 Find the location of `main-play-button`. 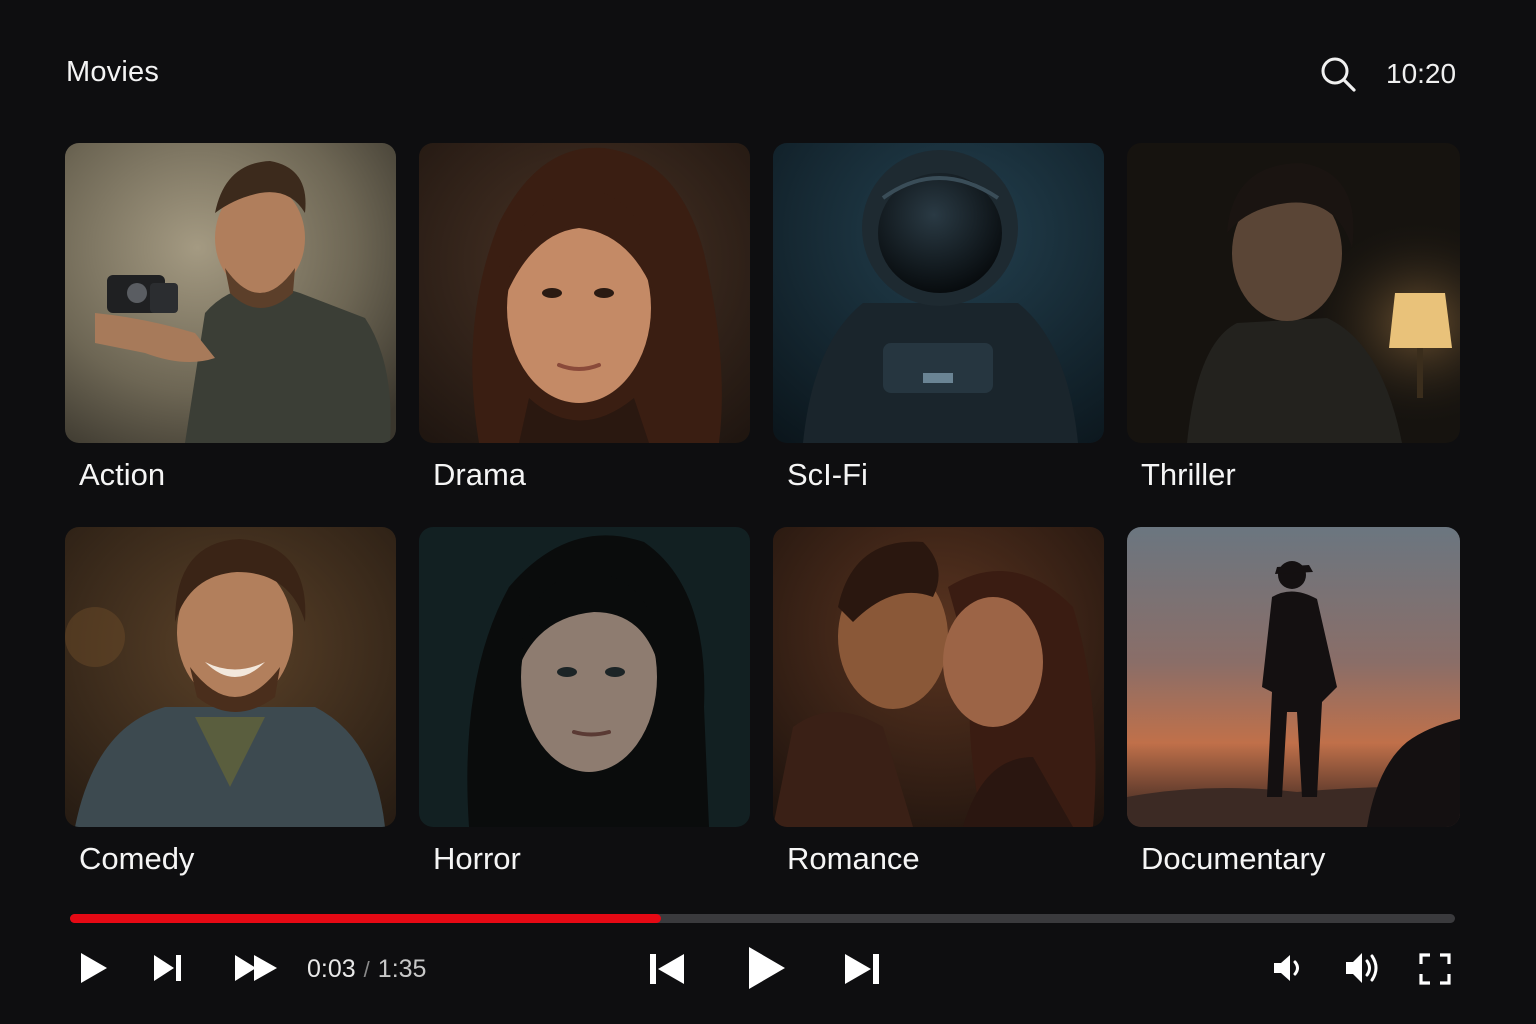

main-play-button is located at coordinates (767, 968).